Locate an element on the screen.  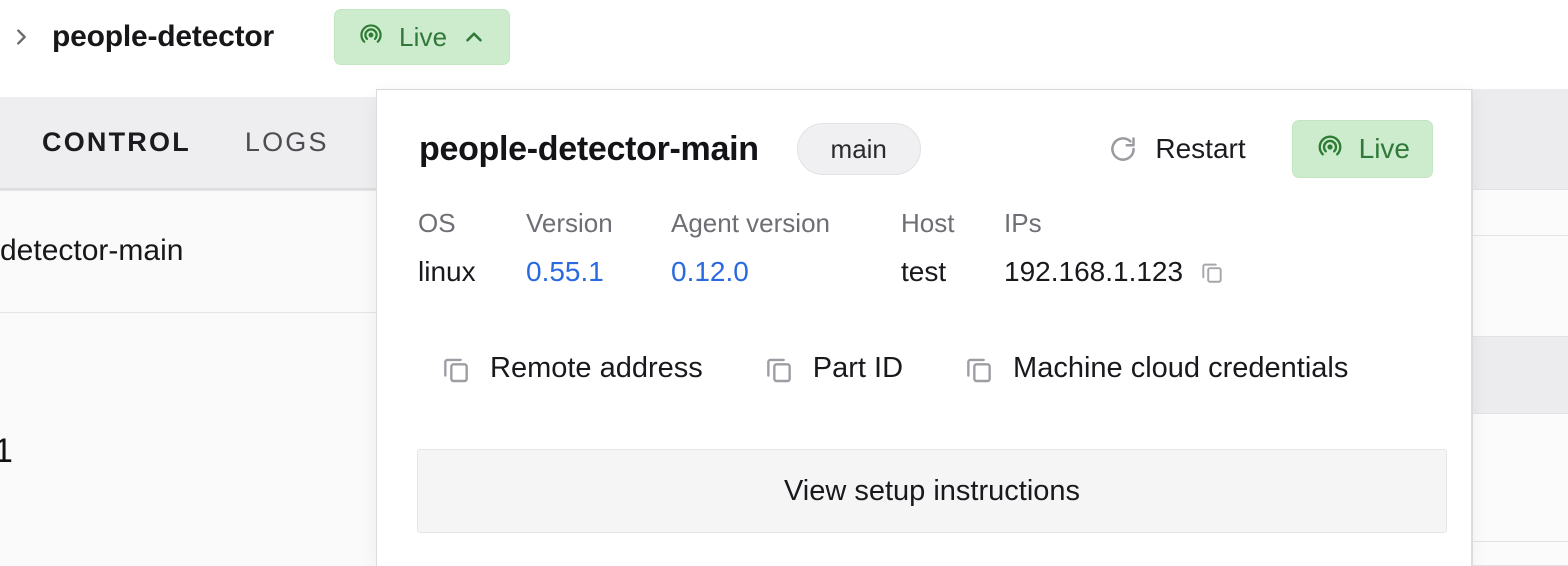
chevron-right-icon is located at coordinates (21, 37).